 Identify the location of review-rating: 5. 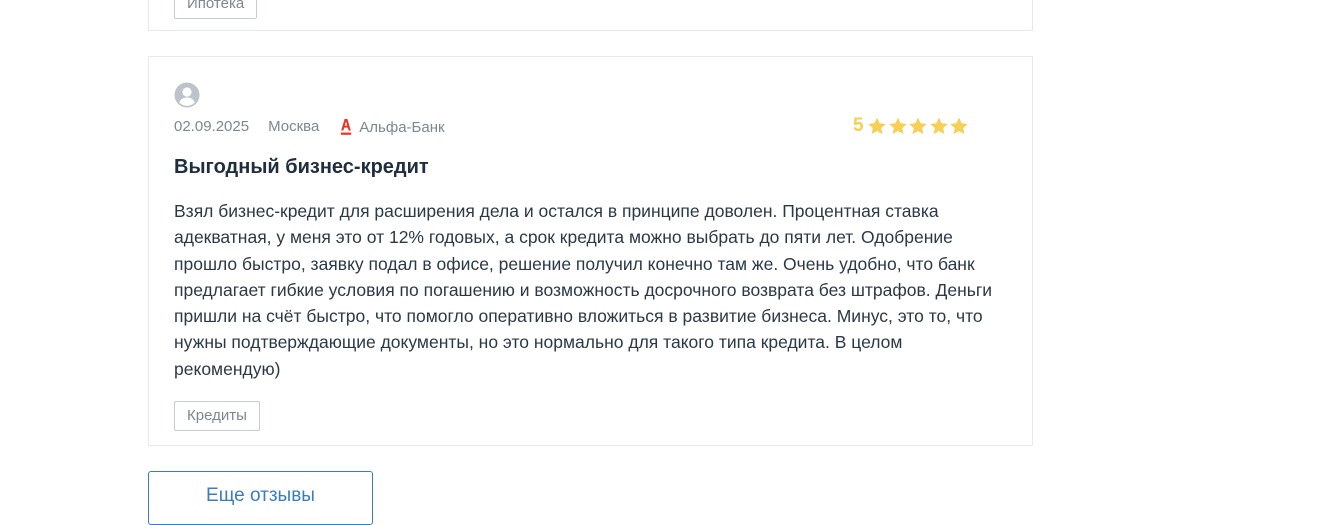
(911, 126).